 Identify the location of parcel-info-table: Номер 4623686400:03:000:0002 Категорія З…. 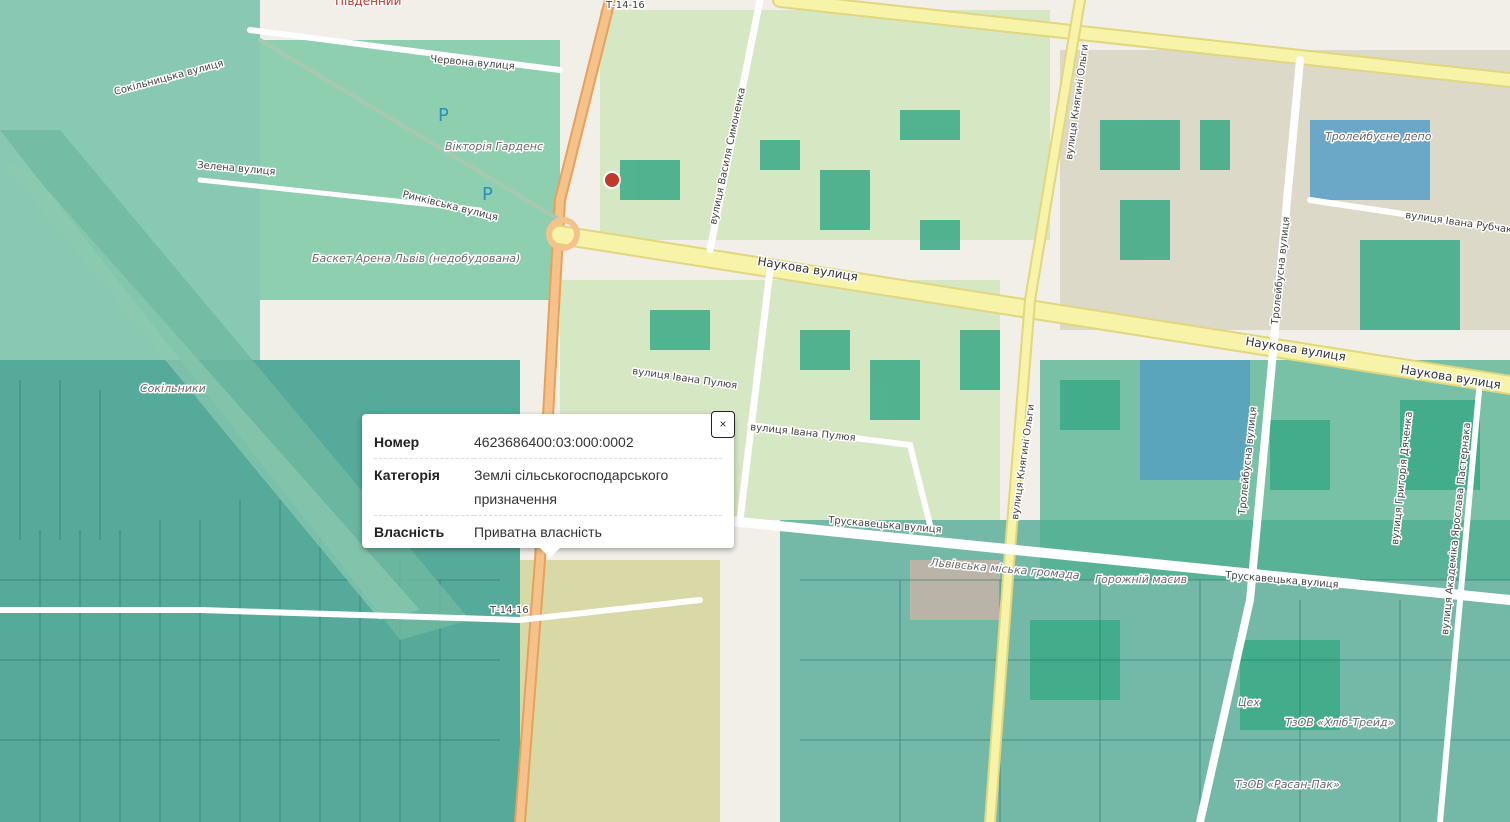
(548, 487).